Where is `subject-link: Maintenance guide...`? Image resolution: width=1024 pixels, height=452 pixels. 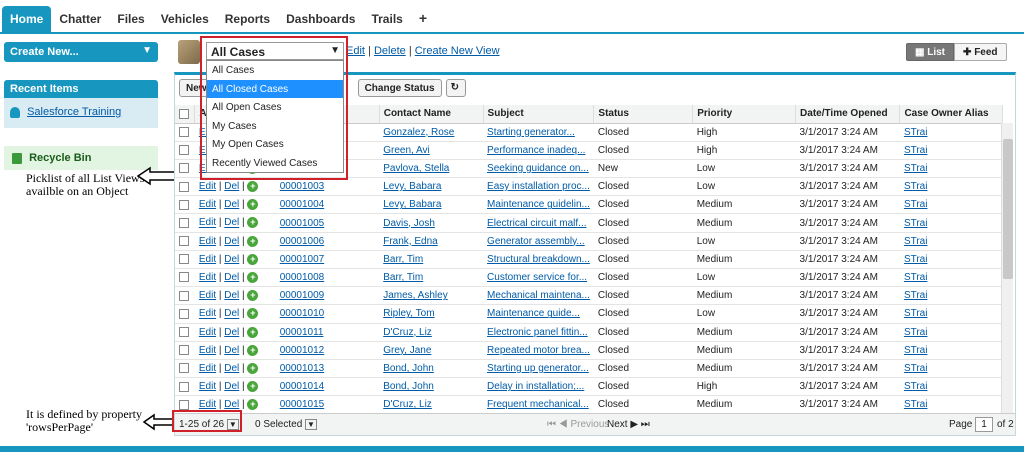 subject-link: Maintenance guide... is located at coordinates (538, 314).